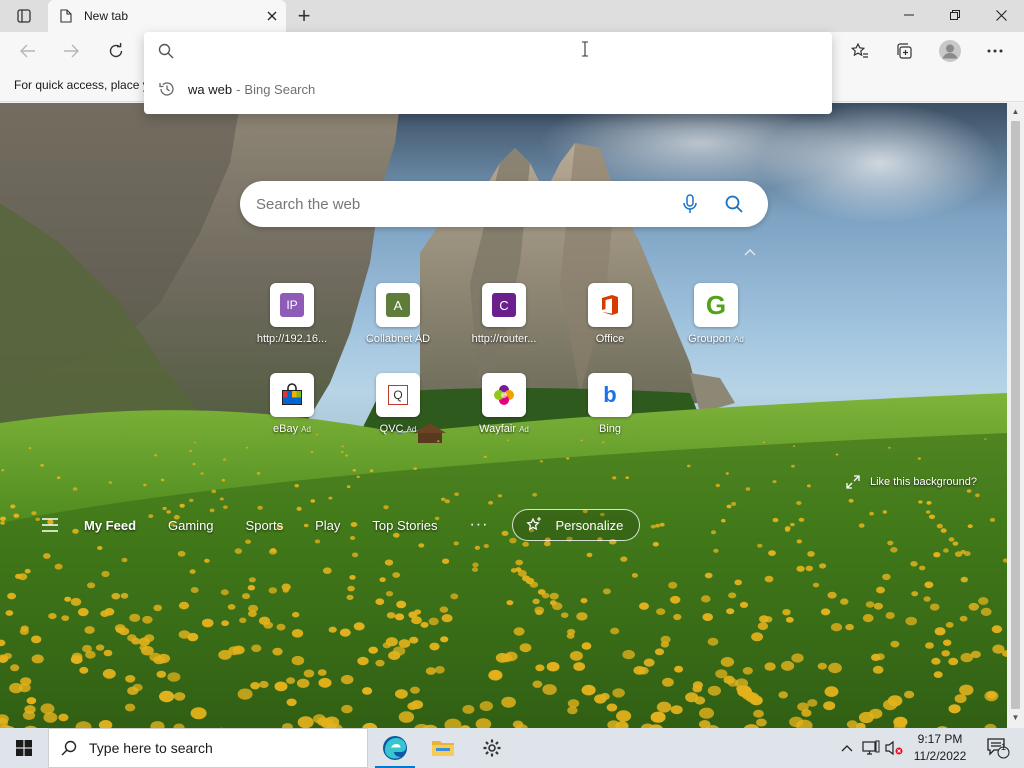 The width and height of the screenshot is (1024, 768). I want to click on close-window-button, so click(1001, 15).